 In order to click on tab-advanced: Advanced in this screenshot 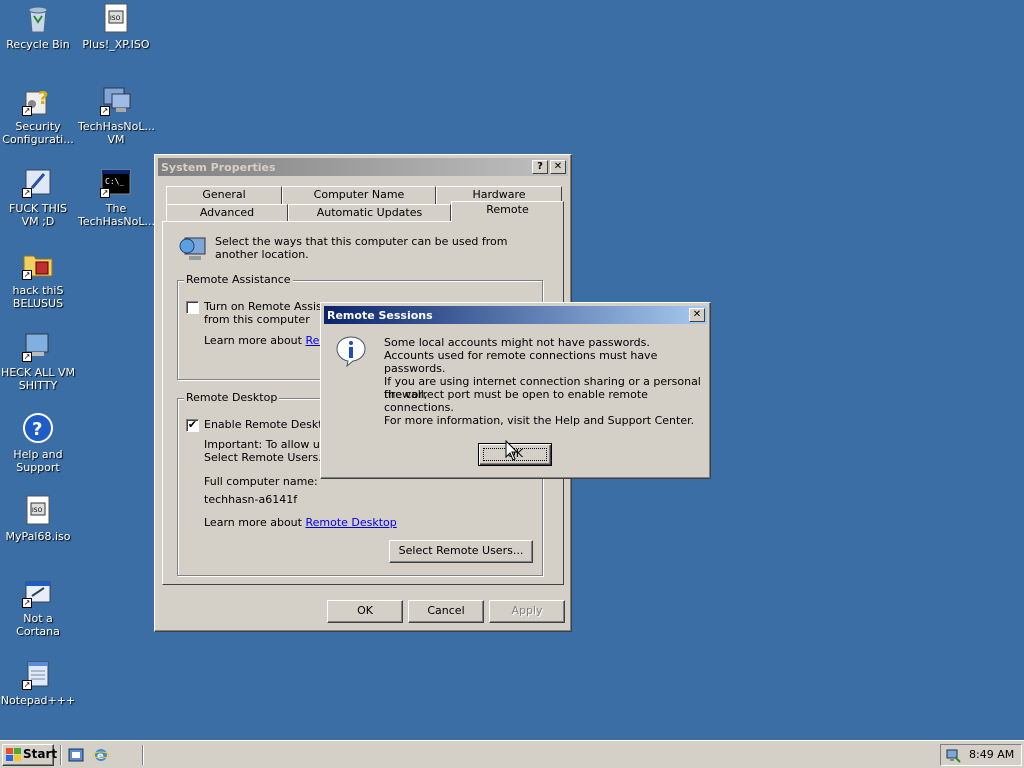, I will do `click(227, 213)`.